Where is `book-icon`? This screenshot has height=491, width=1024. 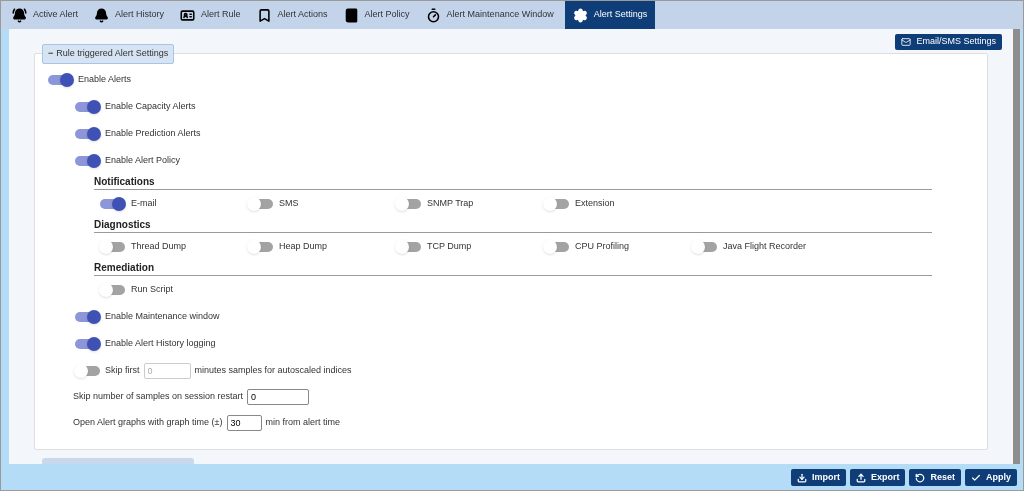 book-icon is located at coordinates (351, 15).